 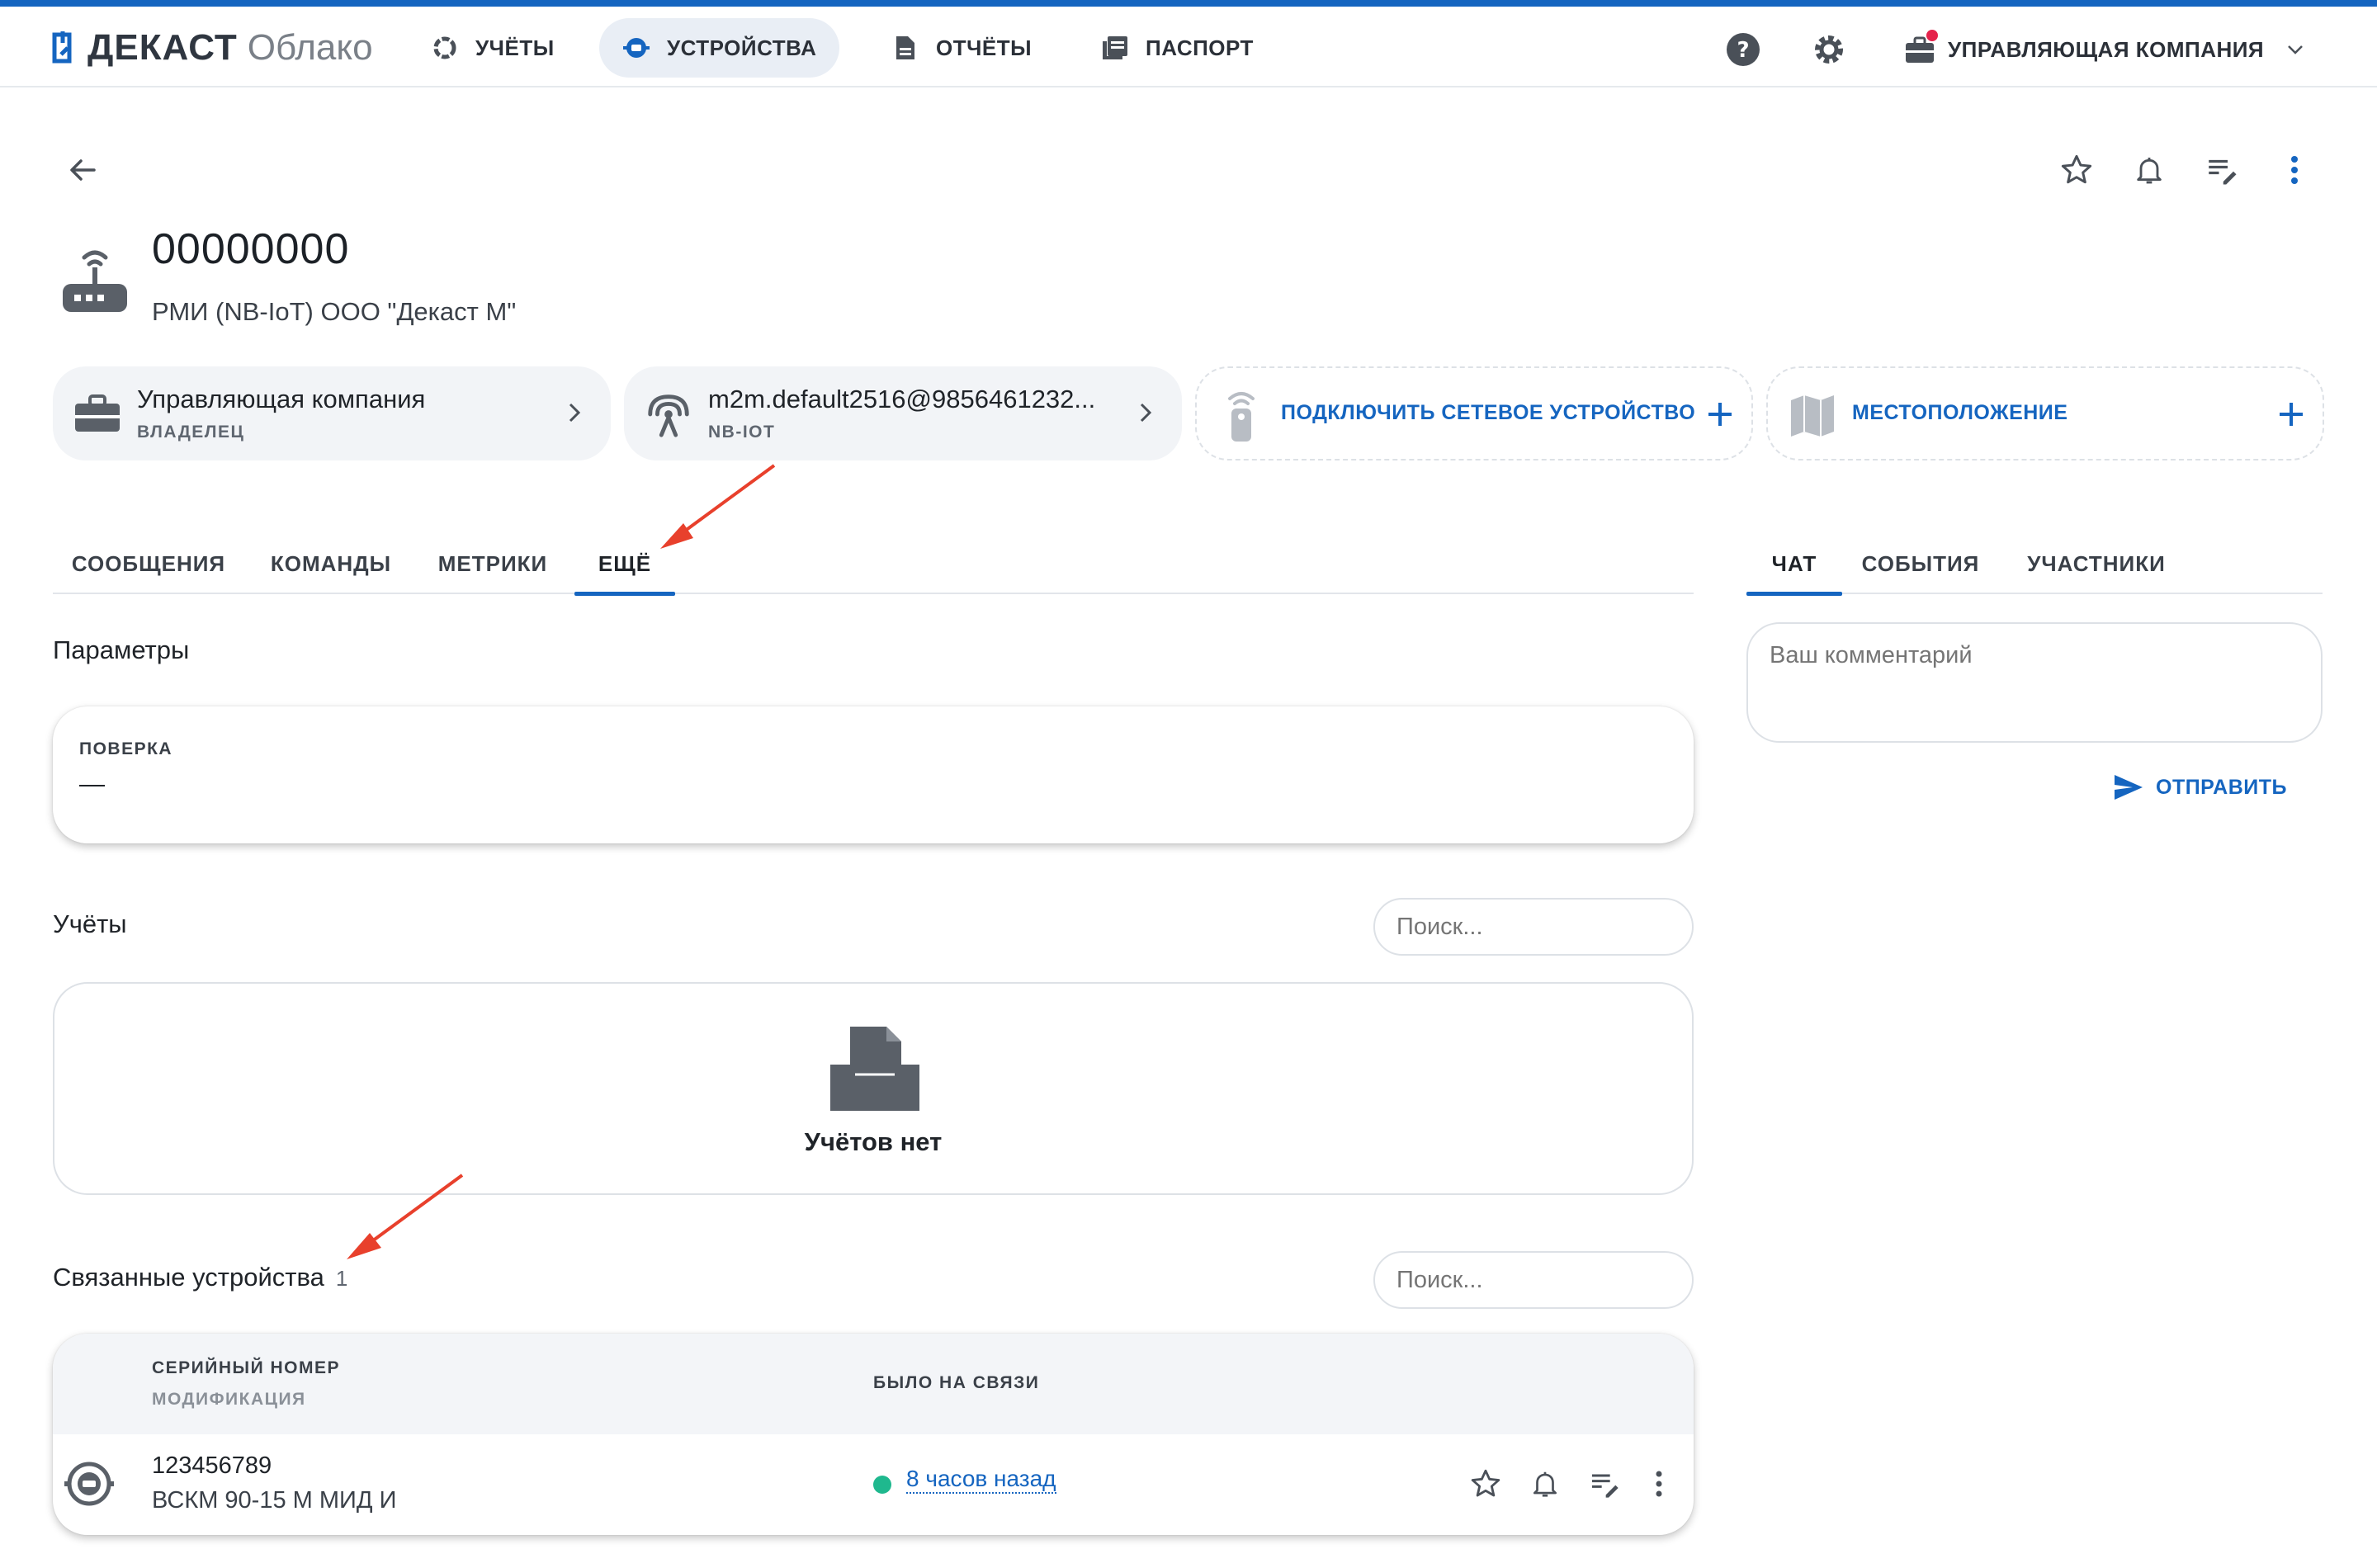 I want to click on column-serial-number: СЕРИЙНЫЙ НОМЕР, so click(x=246, y=1368).